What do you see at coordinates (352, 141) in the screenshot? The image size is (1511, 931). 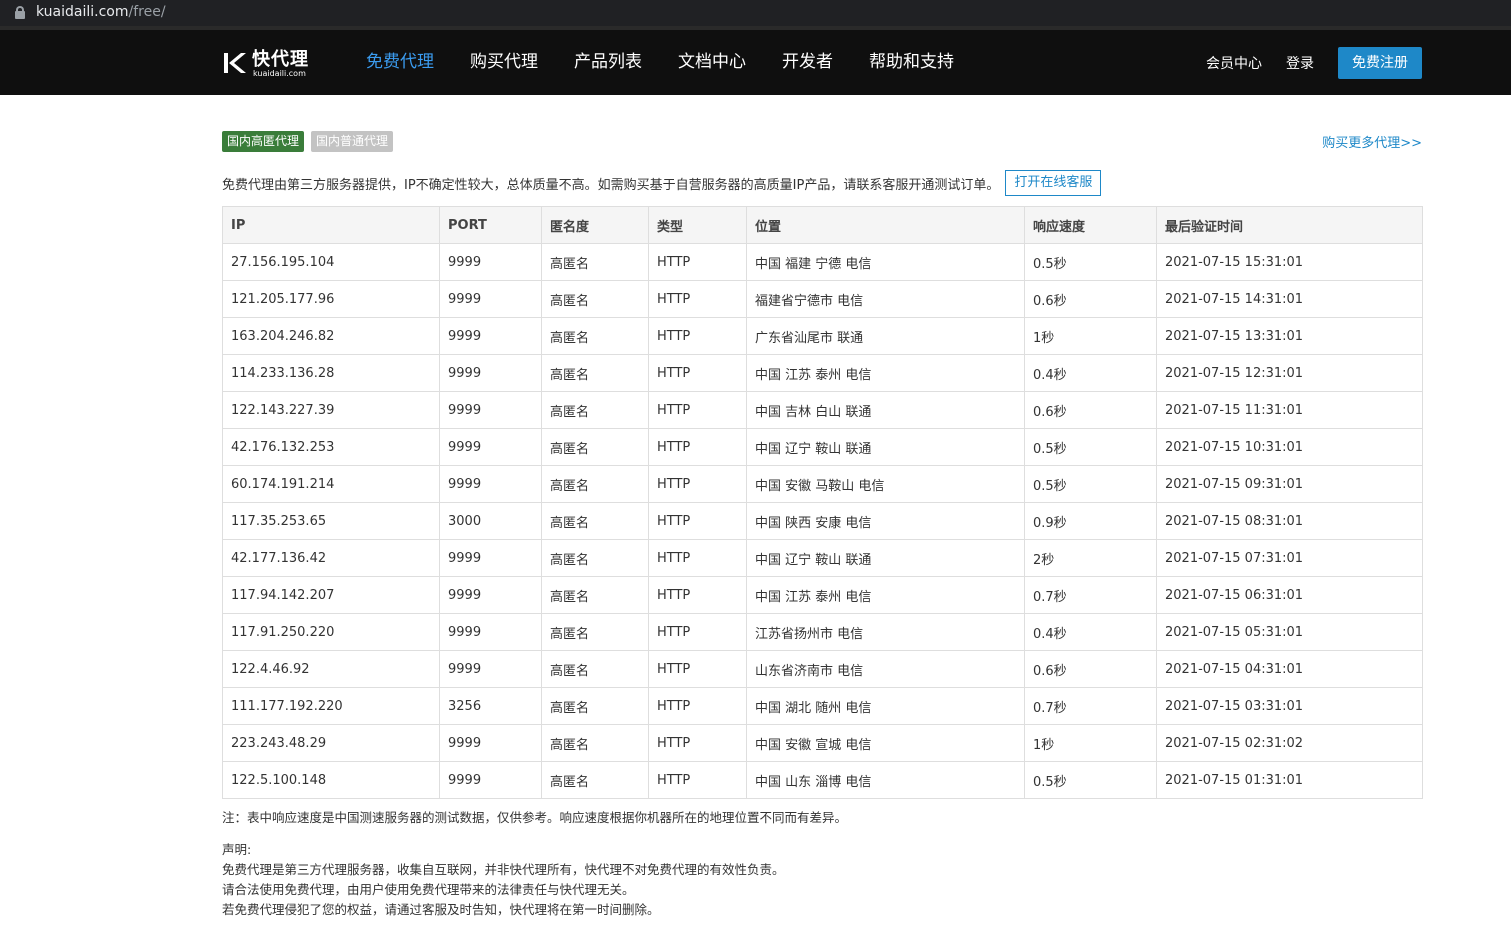 I see `tab-normal-anonymity: 国内普通代理` at bounding box center [352, 141].